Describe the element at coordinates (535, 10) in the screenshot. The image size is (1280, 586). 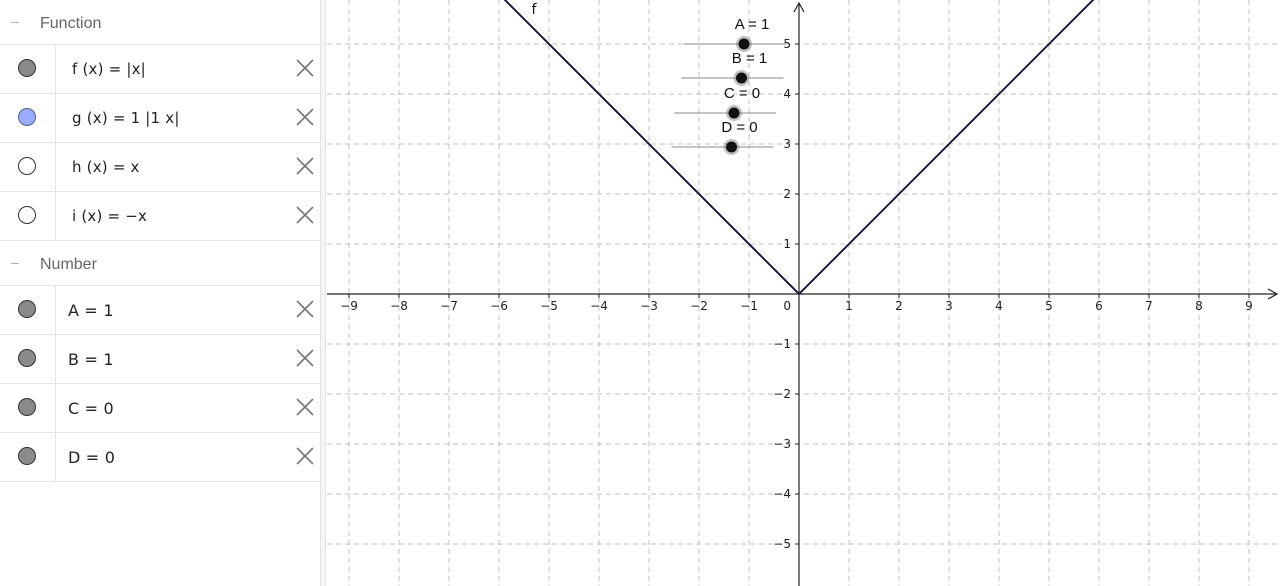
I see `curve-label-f: f` at that location.